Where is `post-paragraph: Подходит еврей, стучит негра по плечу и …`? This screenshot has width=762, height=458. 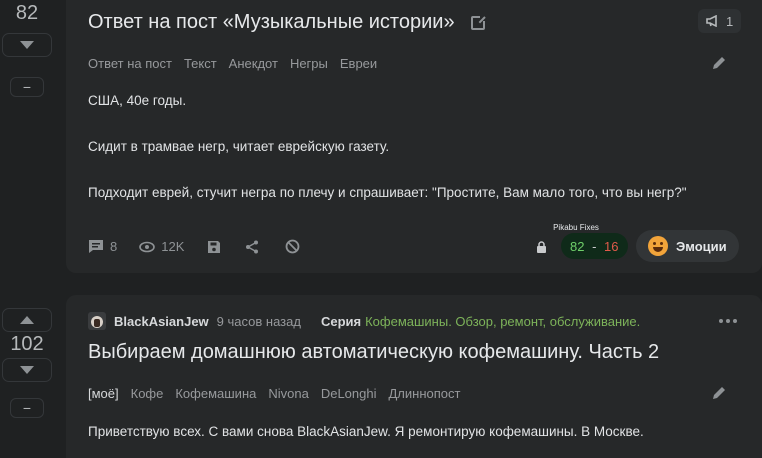 post-paragraph: Подходит еврей, стучит негра по плечу и … is located at coordinates (387, 192).